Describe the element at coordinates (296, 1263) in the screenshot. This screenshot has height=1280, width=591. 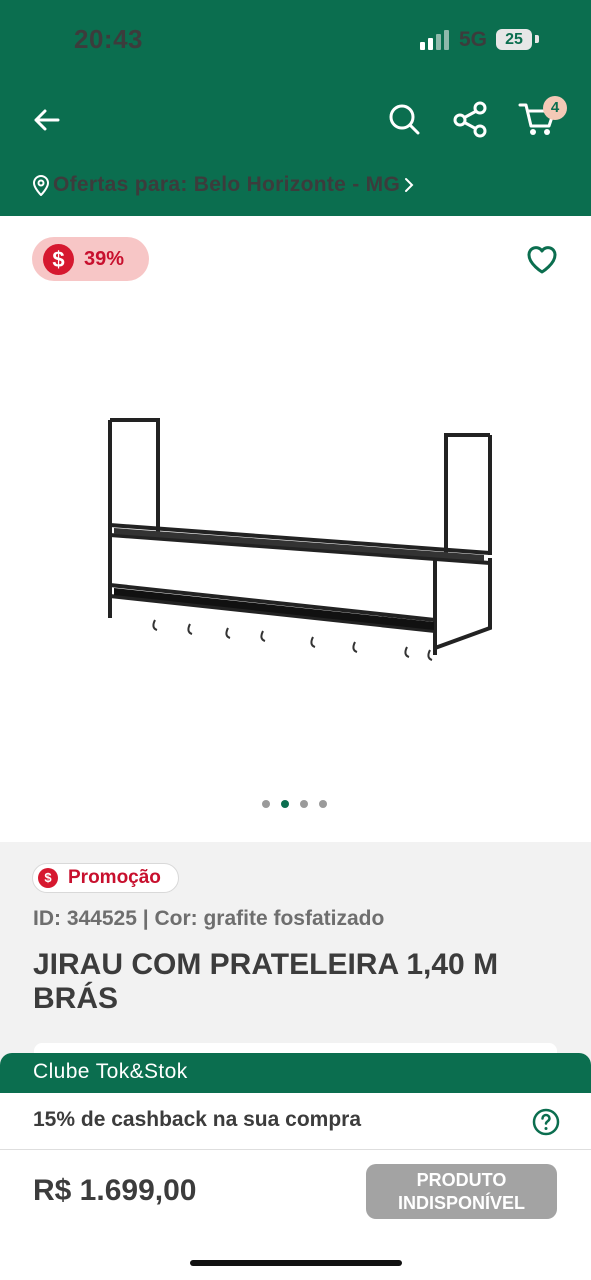
I see `home-indicator` at that location.